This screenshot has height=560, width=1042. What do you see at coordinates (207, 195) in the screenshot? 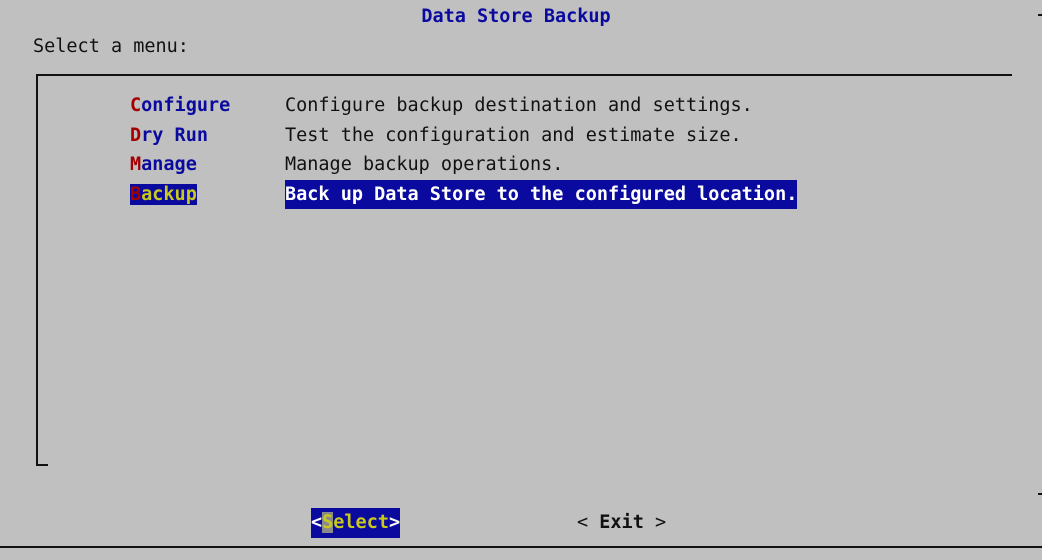
I see `menu-item-tag: Backup` at bounding box center [207, 195].